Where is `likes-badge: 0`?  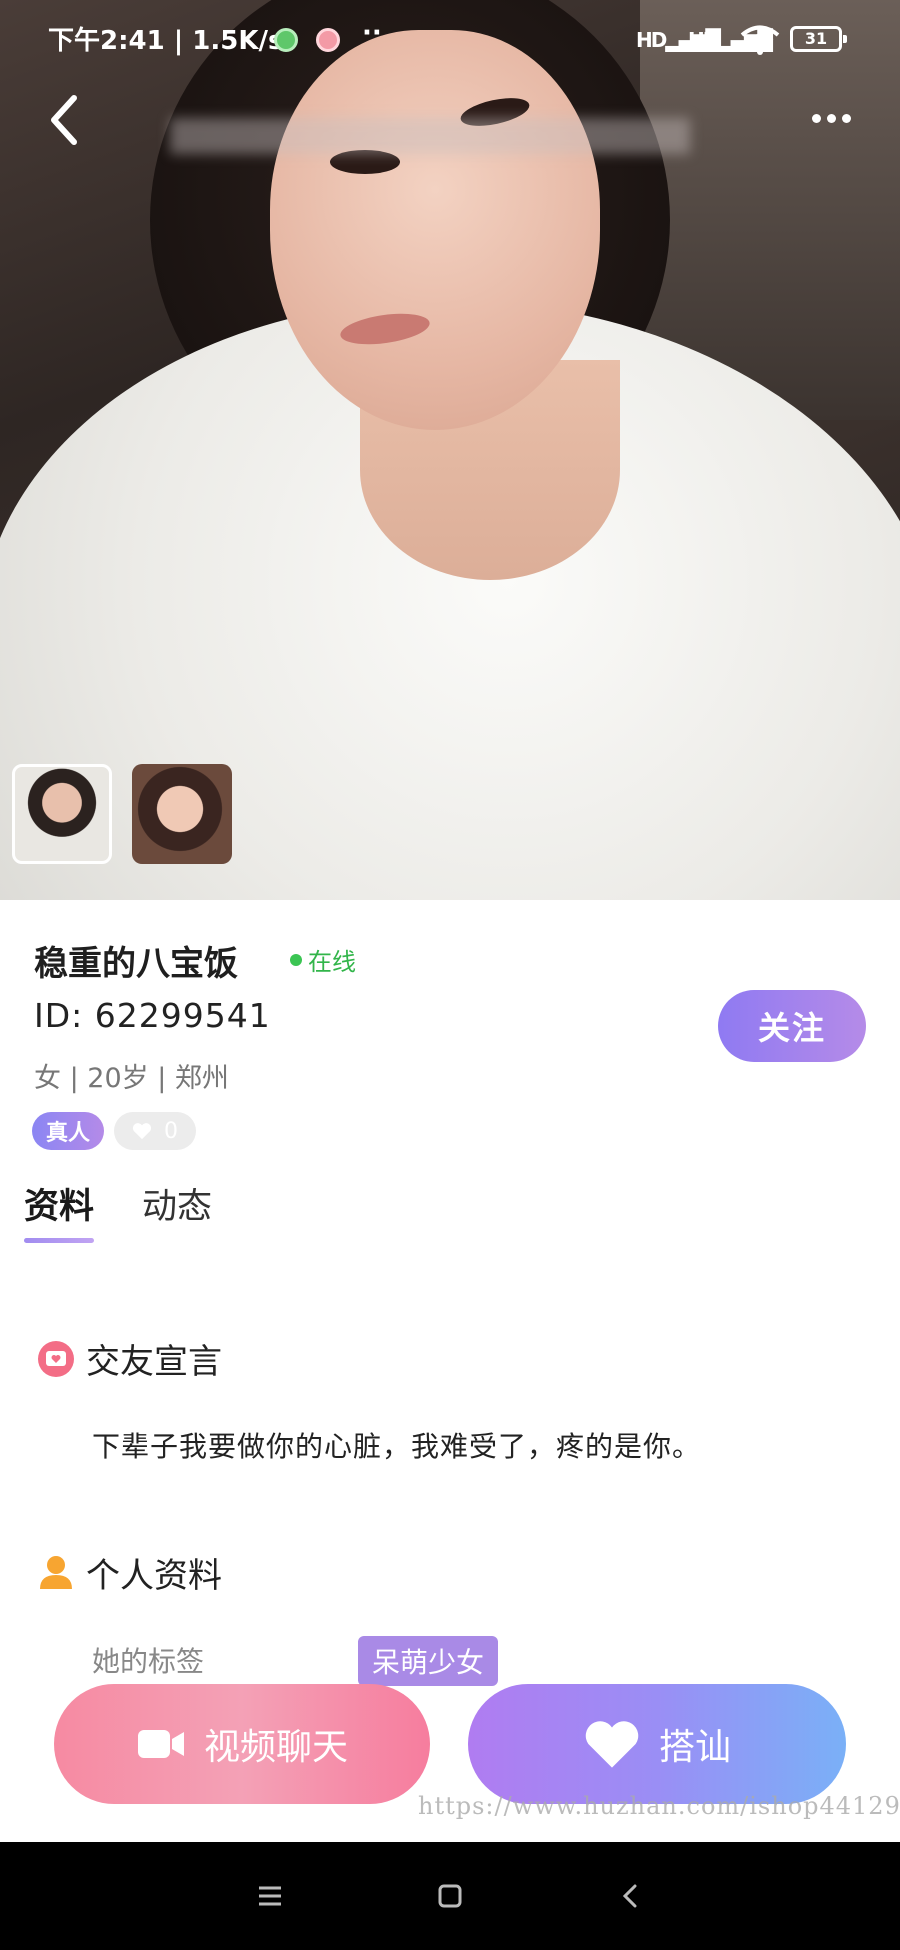
likes-badge: 0 is located at coordinates (155, 1131).